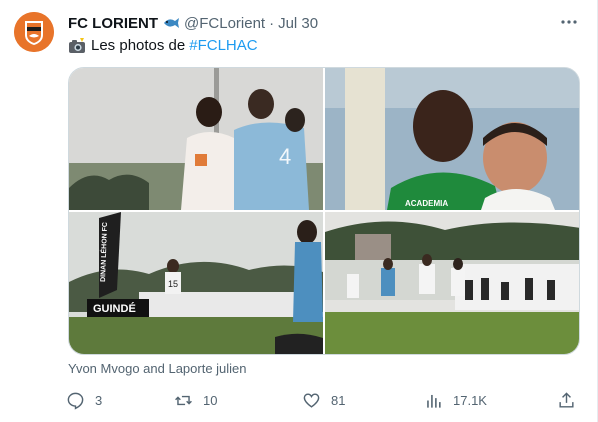  Describe the element at coordinates (223, 46) in the screenshot. I see `hashtag-link: #FCLHAC` at that location.